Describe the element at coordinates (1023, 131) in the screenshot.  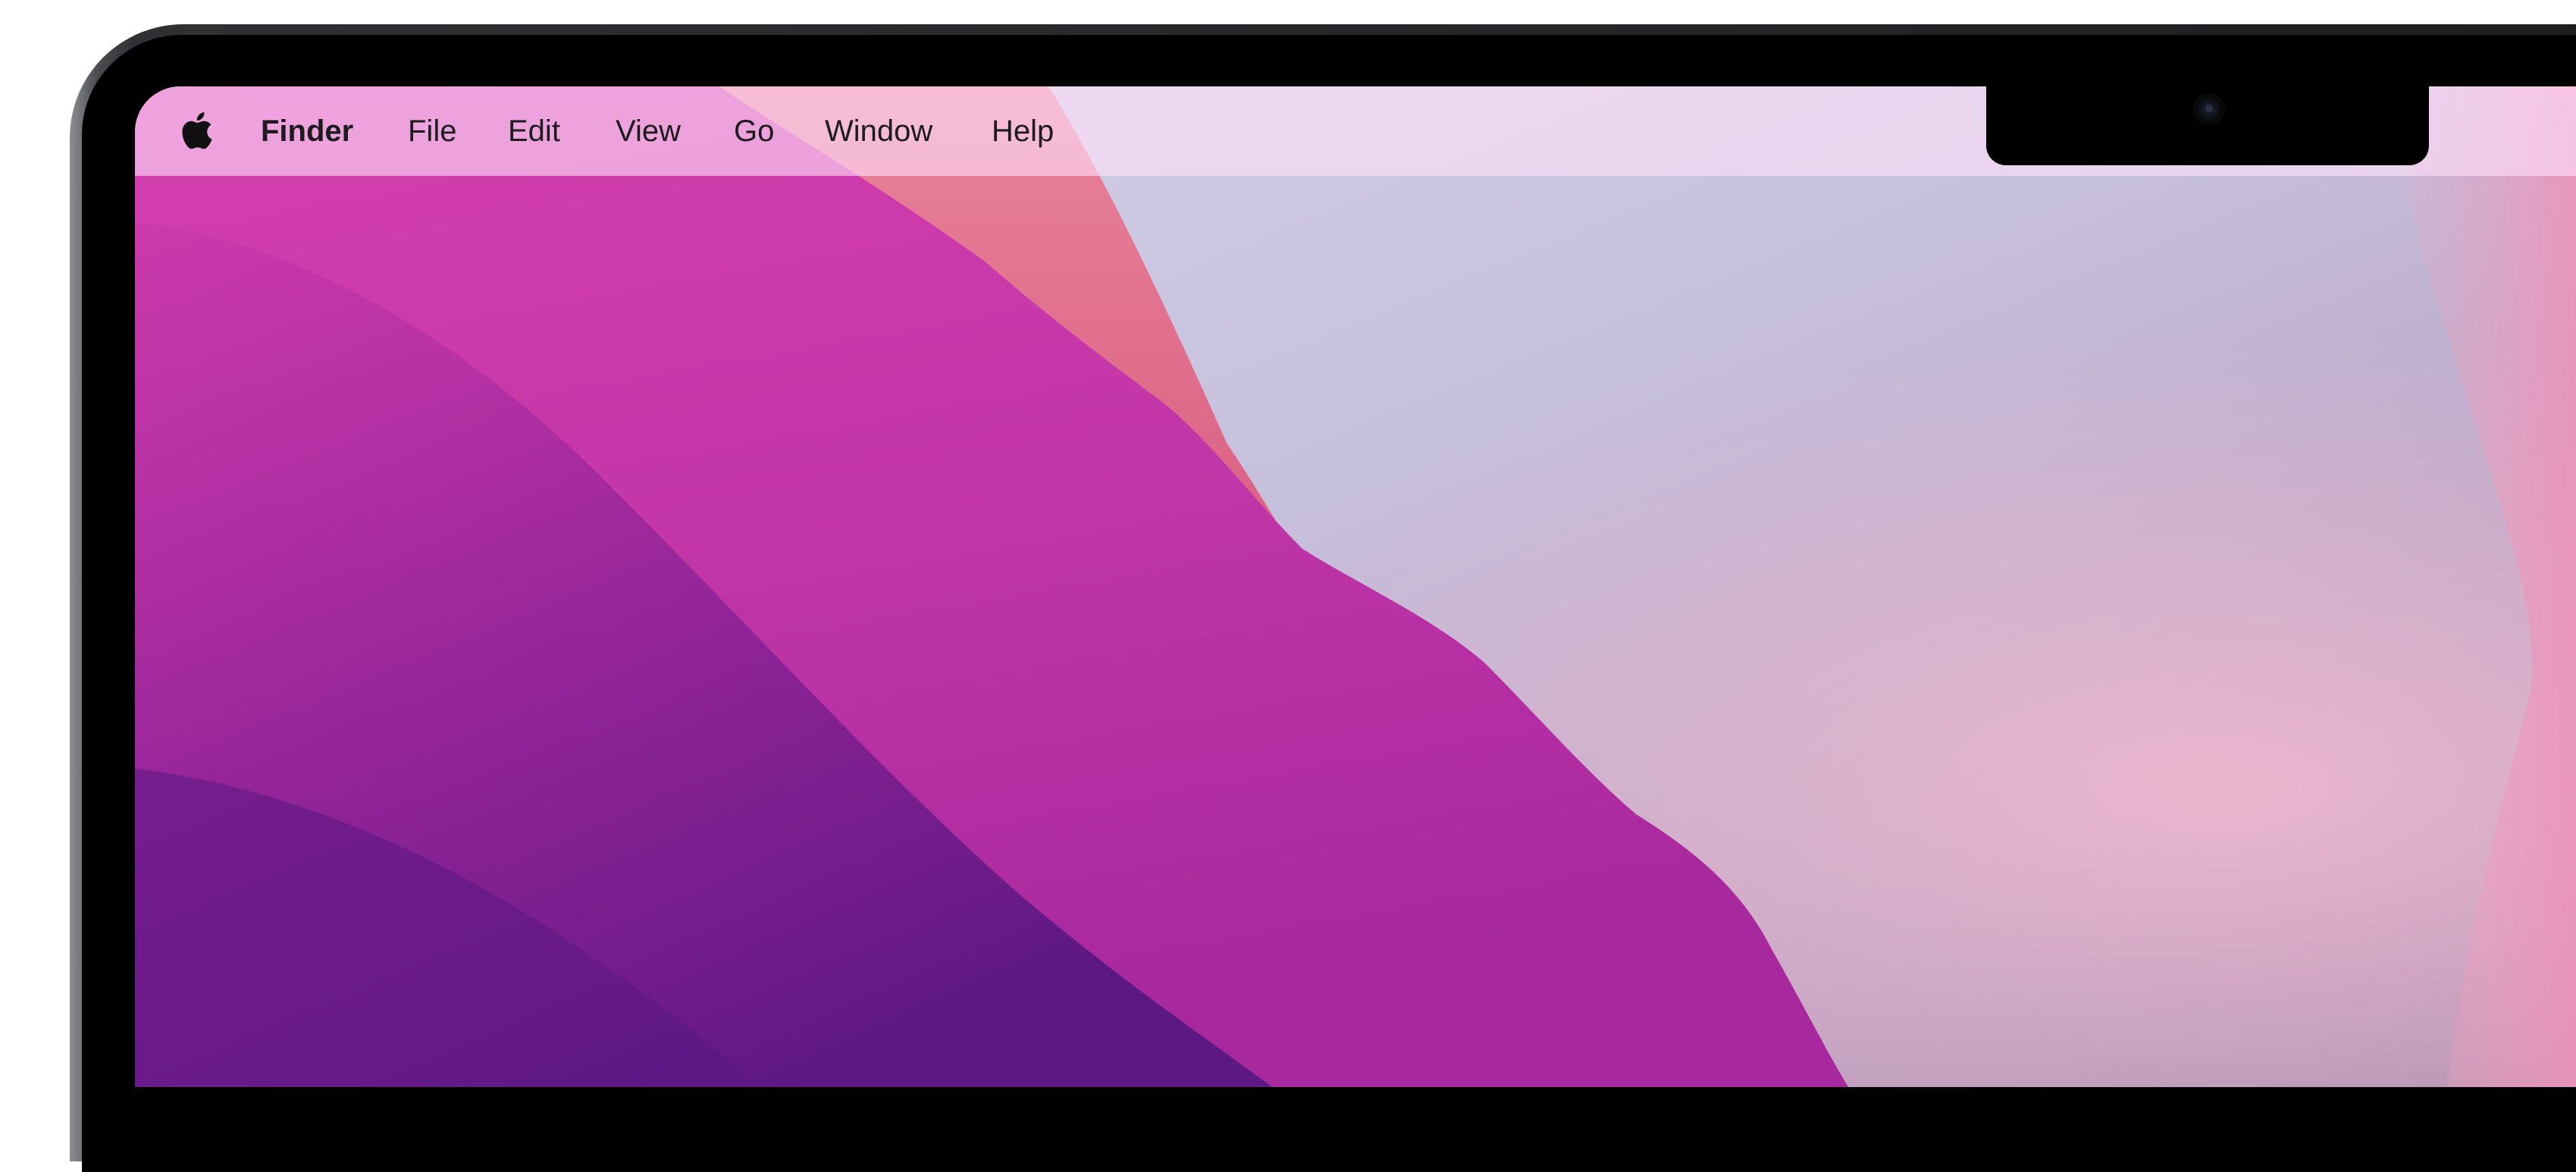
I see `menu-help: Help` at that location.